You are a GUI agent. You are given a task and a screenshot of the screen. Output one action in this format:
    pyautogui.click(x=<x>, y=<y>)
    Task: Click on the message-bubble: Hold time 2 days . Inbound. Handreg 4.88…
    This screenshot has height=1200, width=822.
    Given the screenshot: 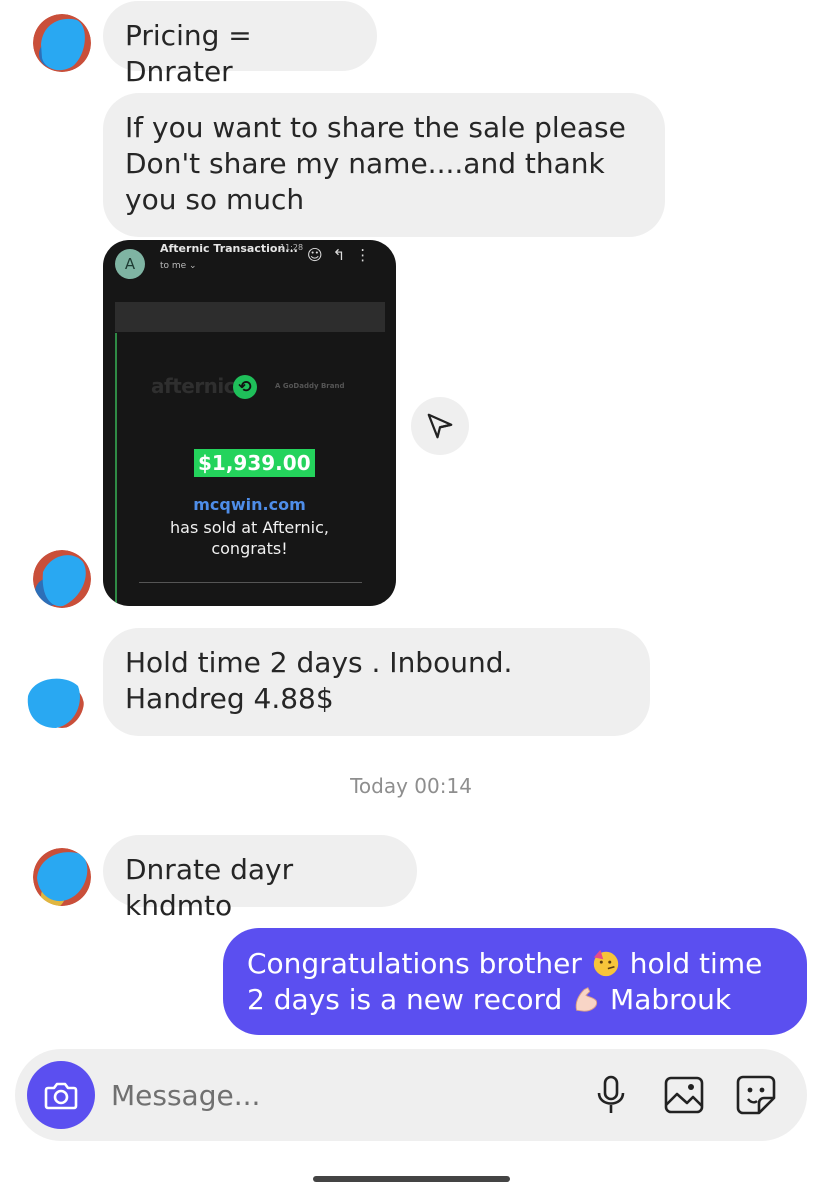 What is the action you would take?
    pyautogui.click(x=376, y=682)
    